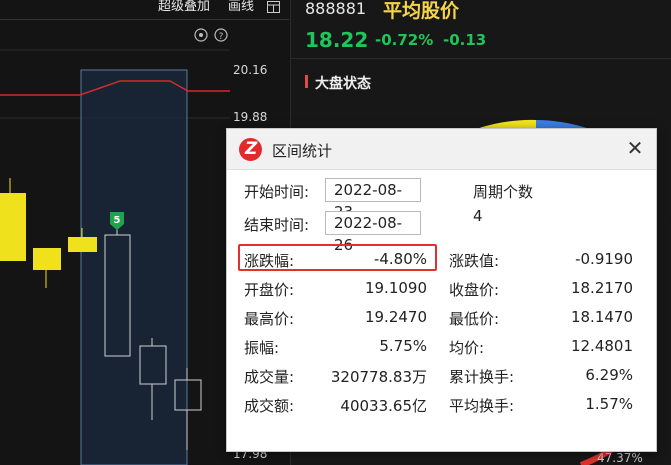  I want to click on price-scale-label: 19.88, so click(250, 117).